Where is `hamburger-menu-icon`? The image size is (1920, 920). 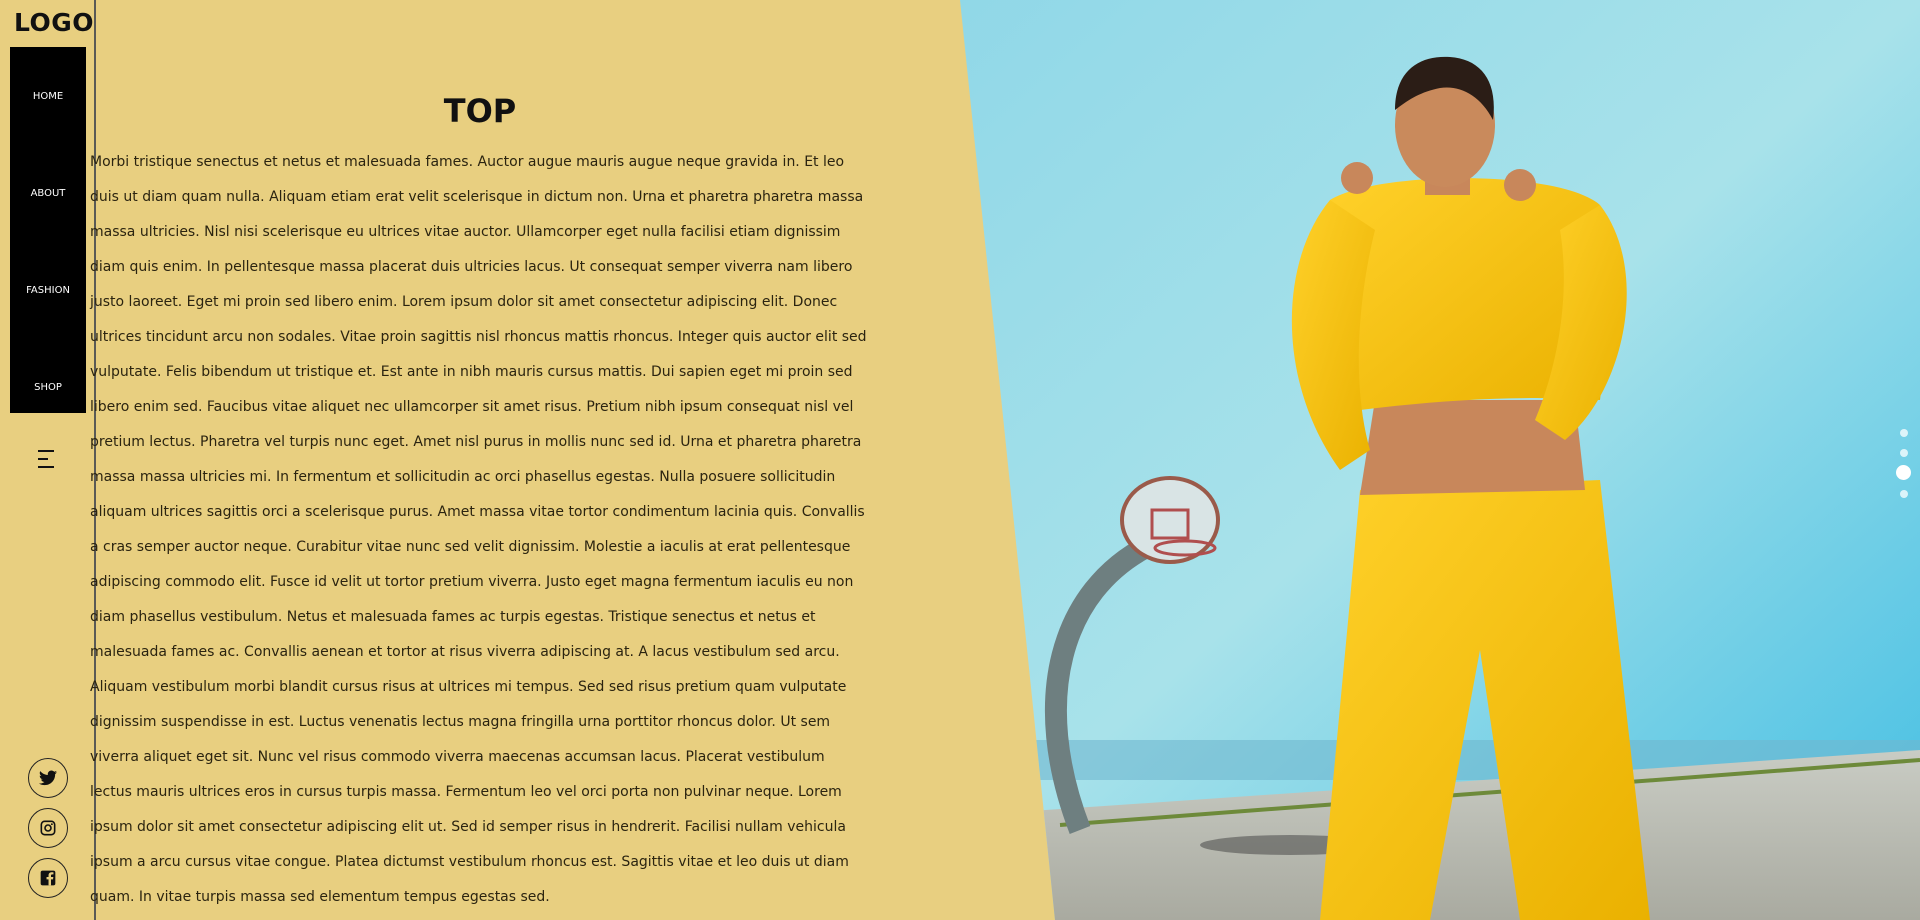
hamburger-menu-icon is located at coordinates (48, 461).